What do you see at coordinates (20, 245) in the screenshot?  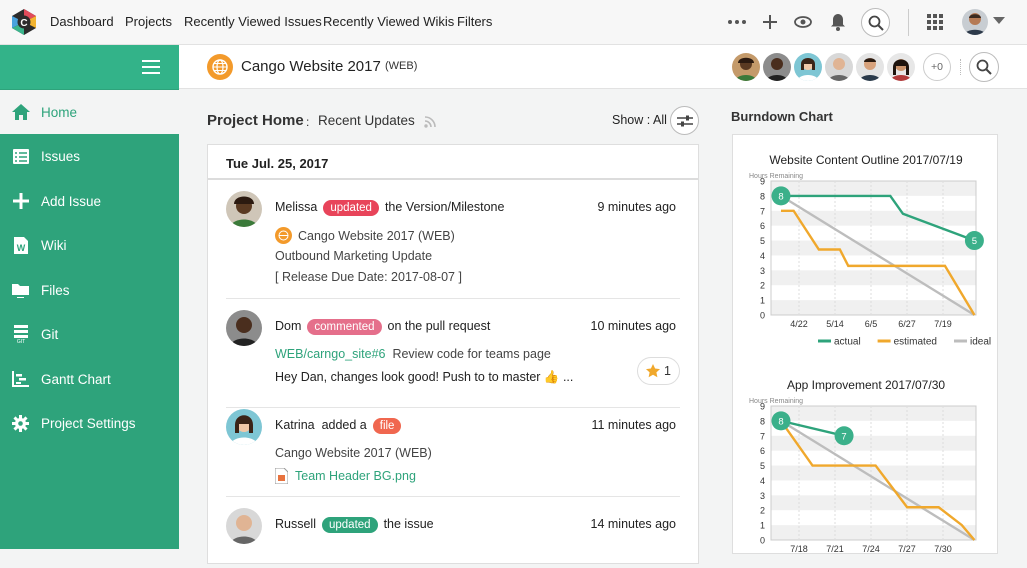 I see `wiki-icon: W` at bounding box center [20, 245].